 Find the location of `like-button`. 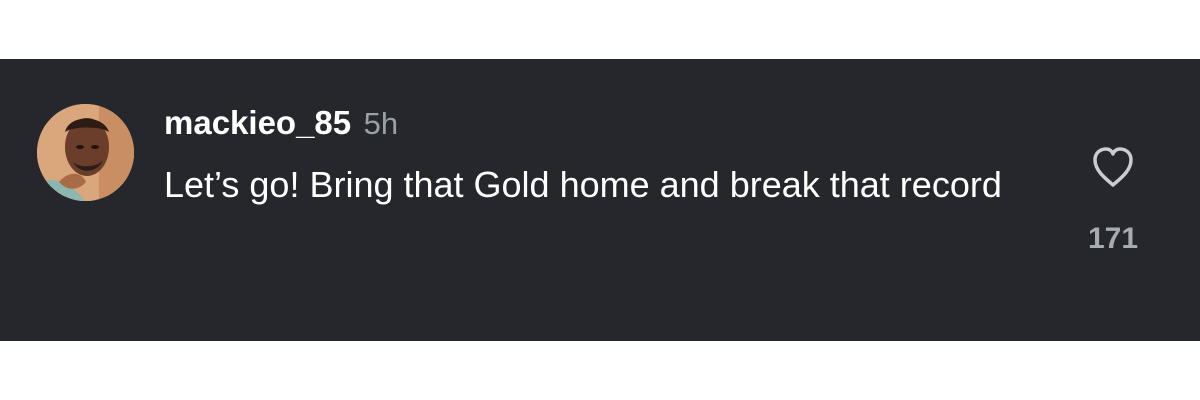

like-button is located at coordinates (1113, 167).